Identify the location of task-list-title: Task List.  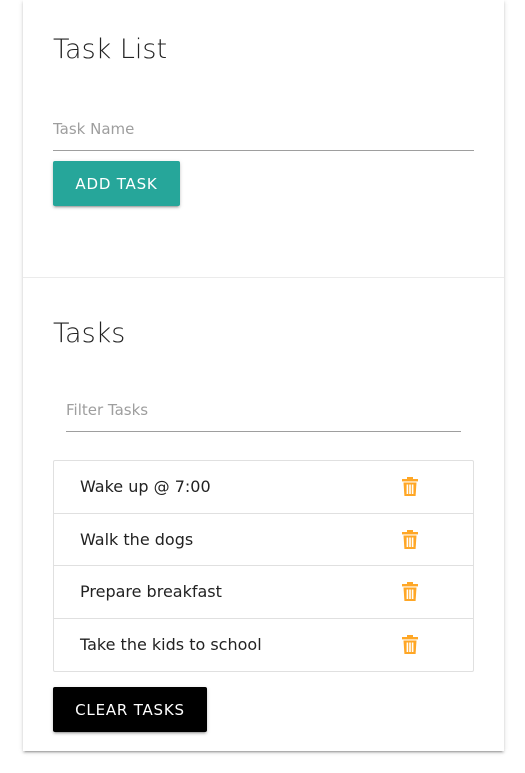
(110, 49).